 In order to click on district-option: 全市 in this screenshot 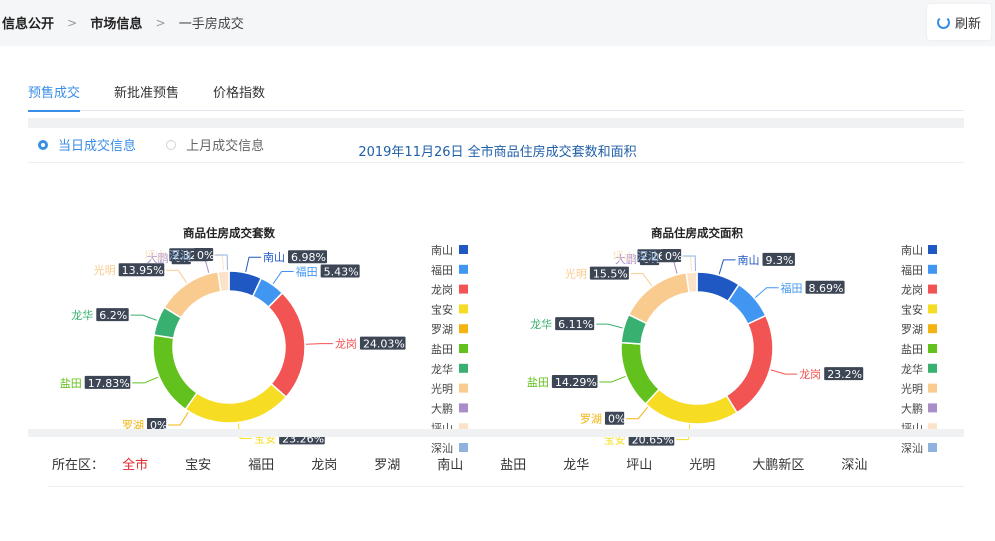, I will do `click(135, 463)`.